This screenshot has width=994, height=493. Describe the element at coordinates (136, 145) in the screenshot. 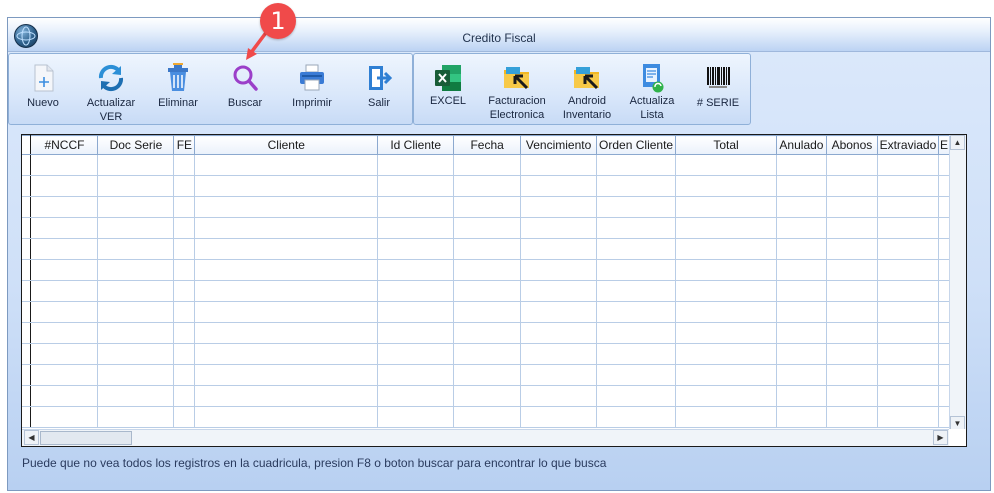

I see `column-header: Doc Serie` at that location.